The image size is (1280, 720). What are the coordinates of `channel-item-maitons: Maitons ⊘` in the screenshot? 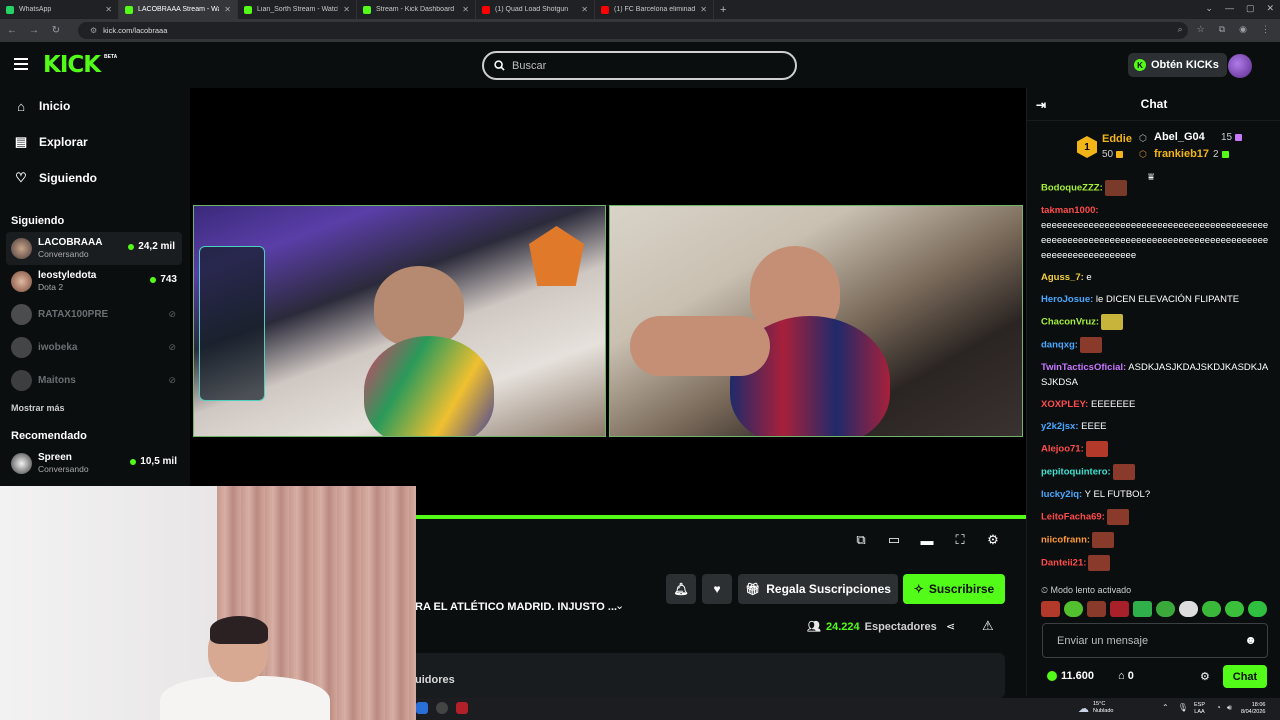 It's located at (95, 380).